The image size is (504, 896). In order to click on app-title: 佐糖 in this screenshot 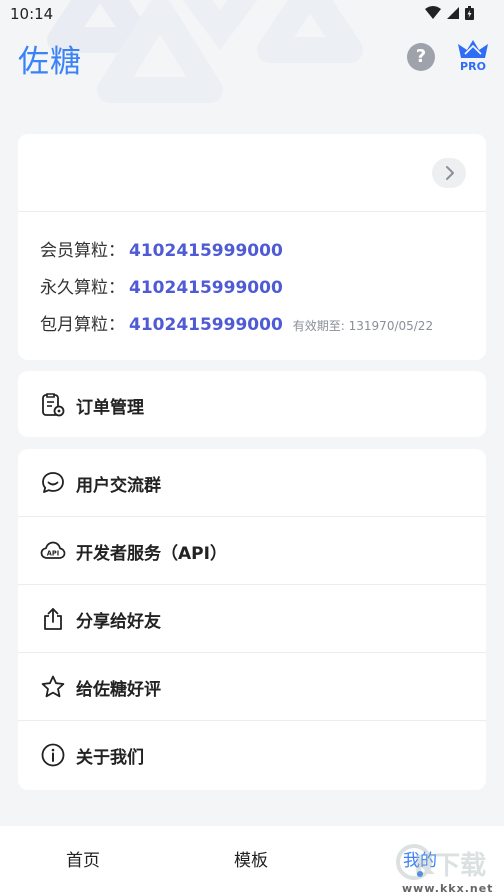, I will do `click(50, 62)`.